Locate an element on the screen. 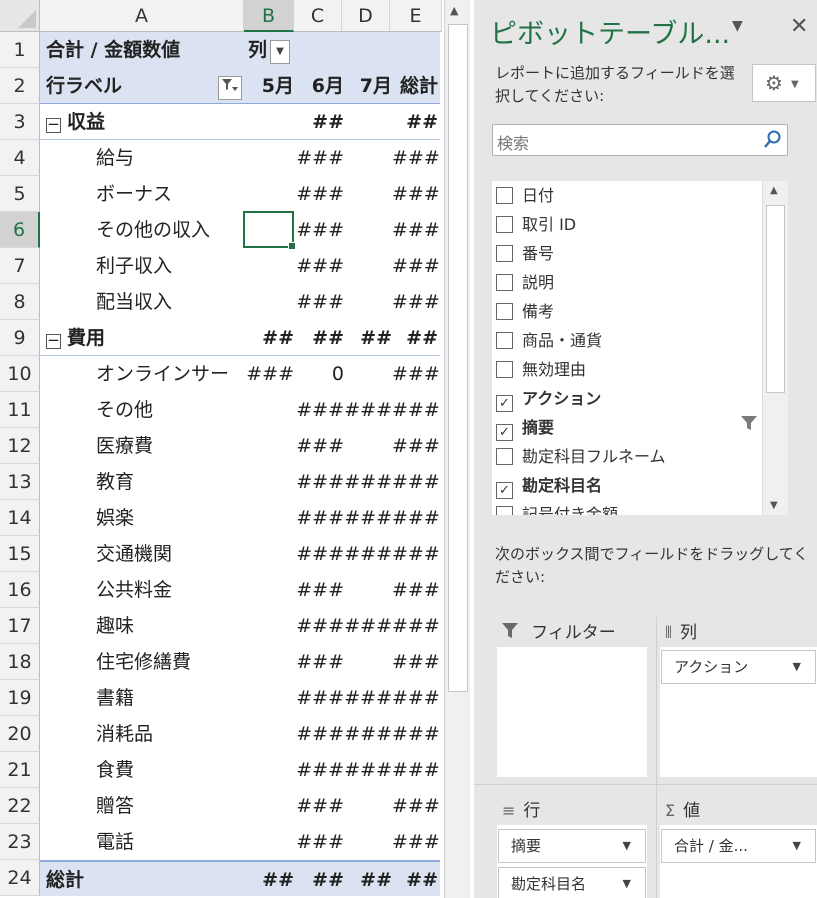  column-header-b: B is located at coordinates (269, 16).